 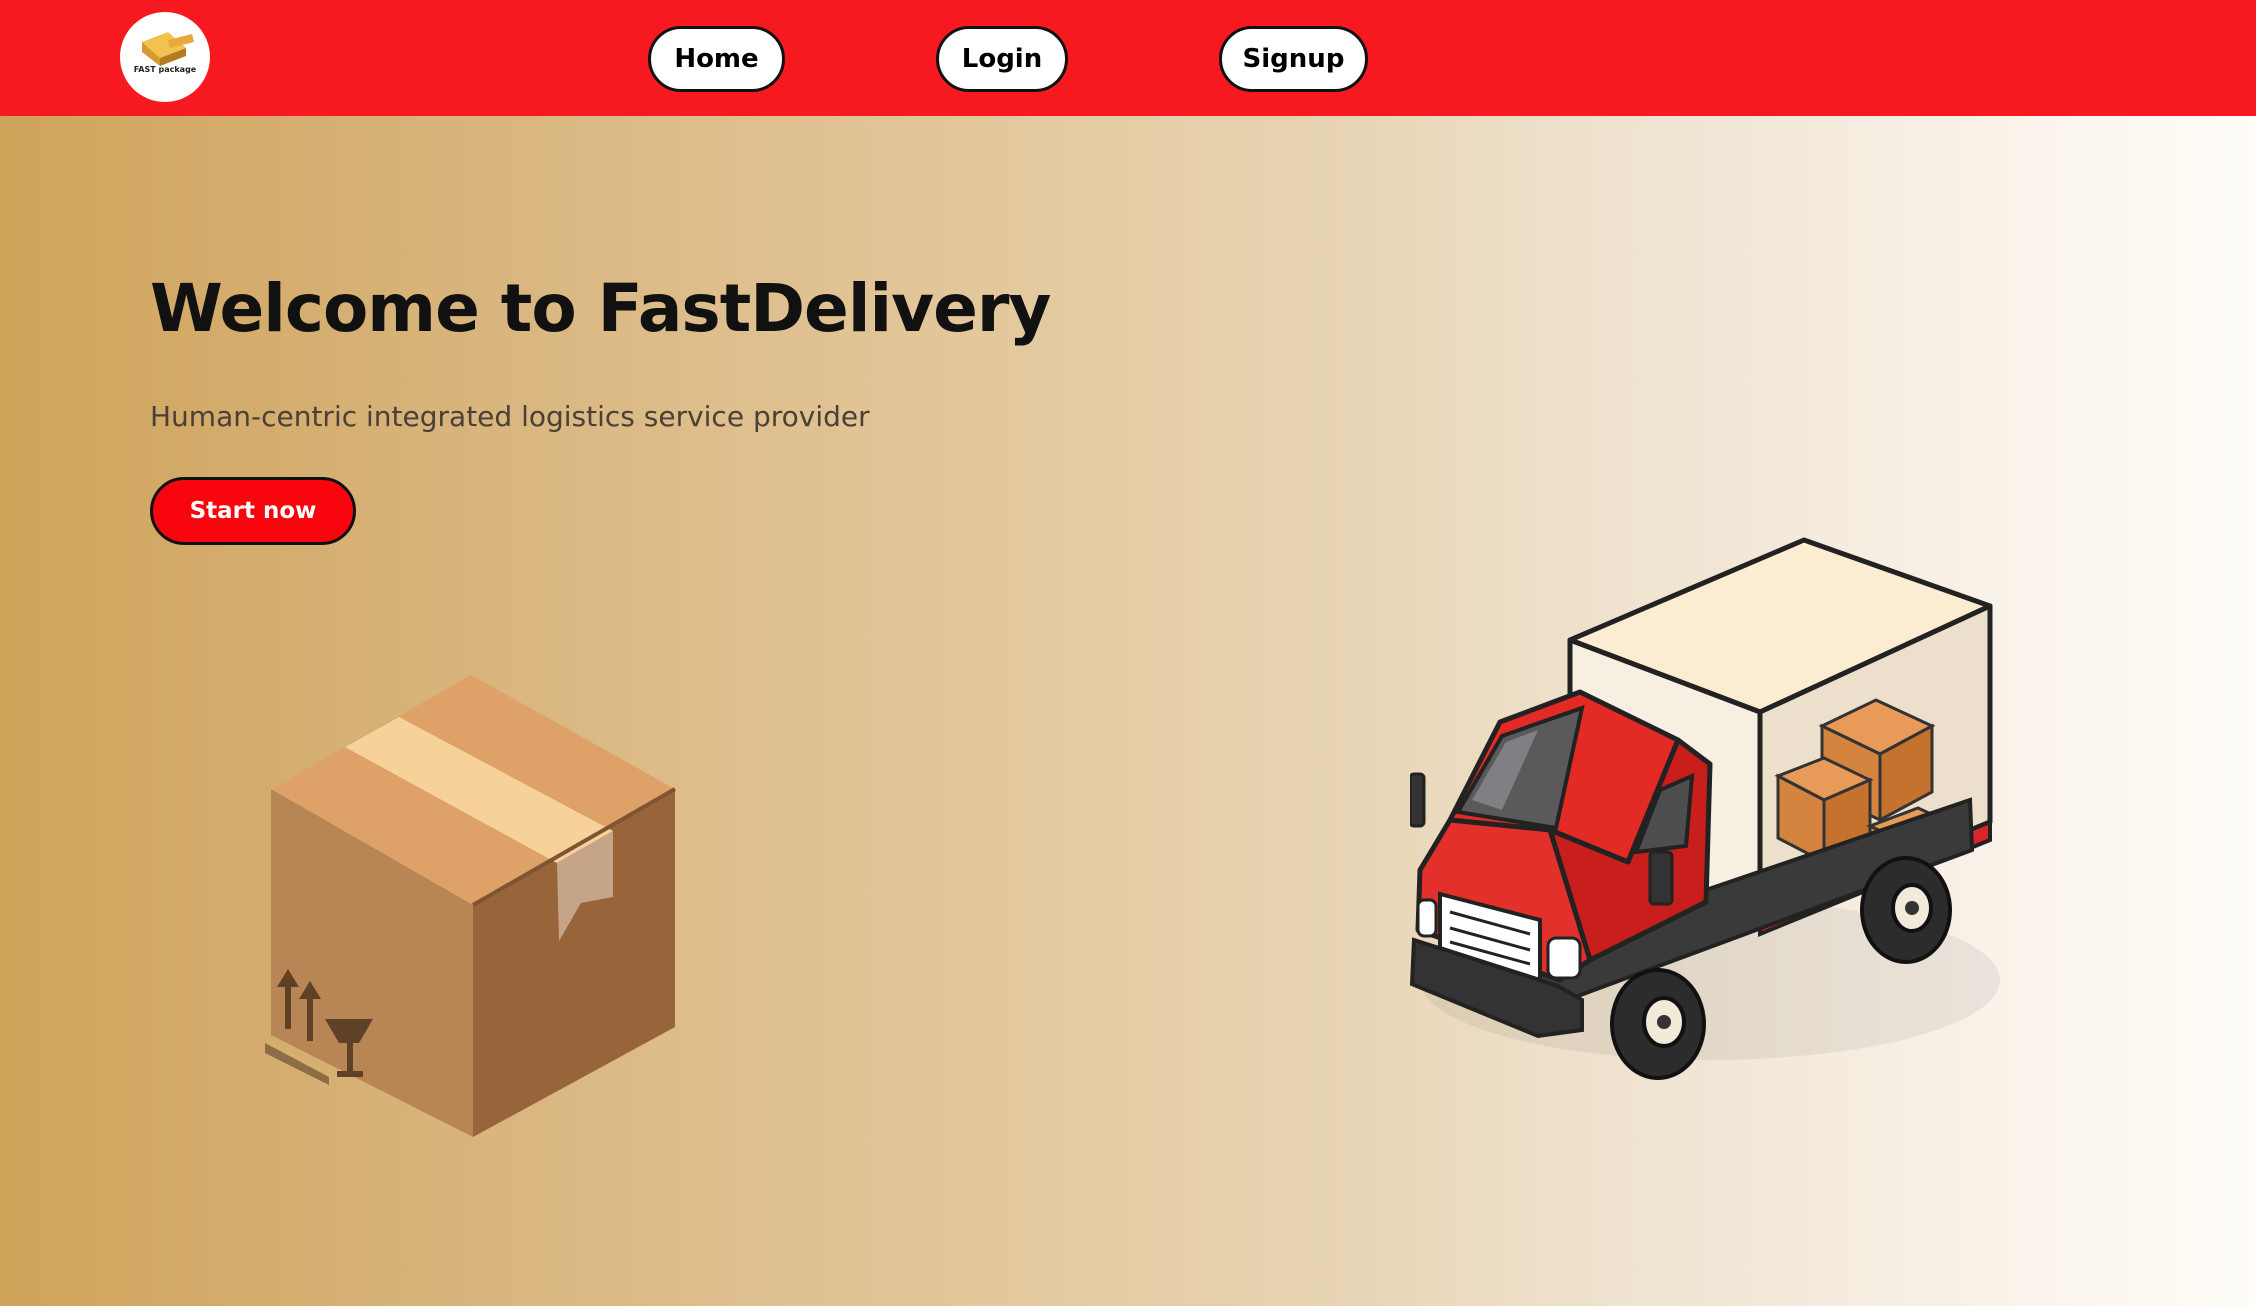 I want to click on nav-login-button: Login, so click(x=1002, y=59).